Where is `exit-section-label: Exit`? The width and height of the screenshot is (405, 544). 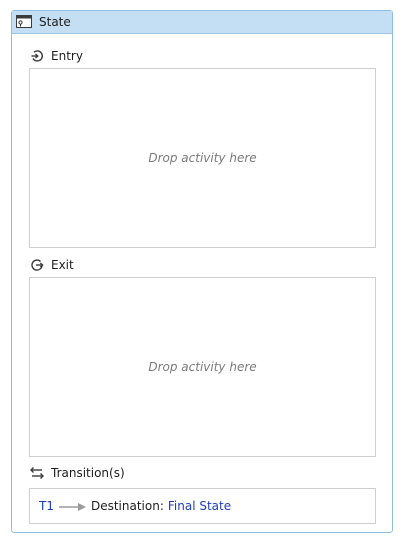 exit-section-label: Exit is located at coordinates (52, 265).